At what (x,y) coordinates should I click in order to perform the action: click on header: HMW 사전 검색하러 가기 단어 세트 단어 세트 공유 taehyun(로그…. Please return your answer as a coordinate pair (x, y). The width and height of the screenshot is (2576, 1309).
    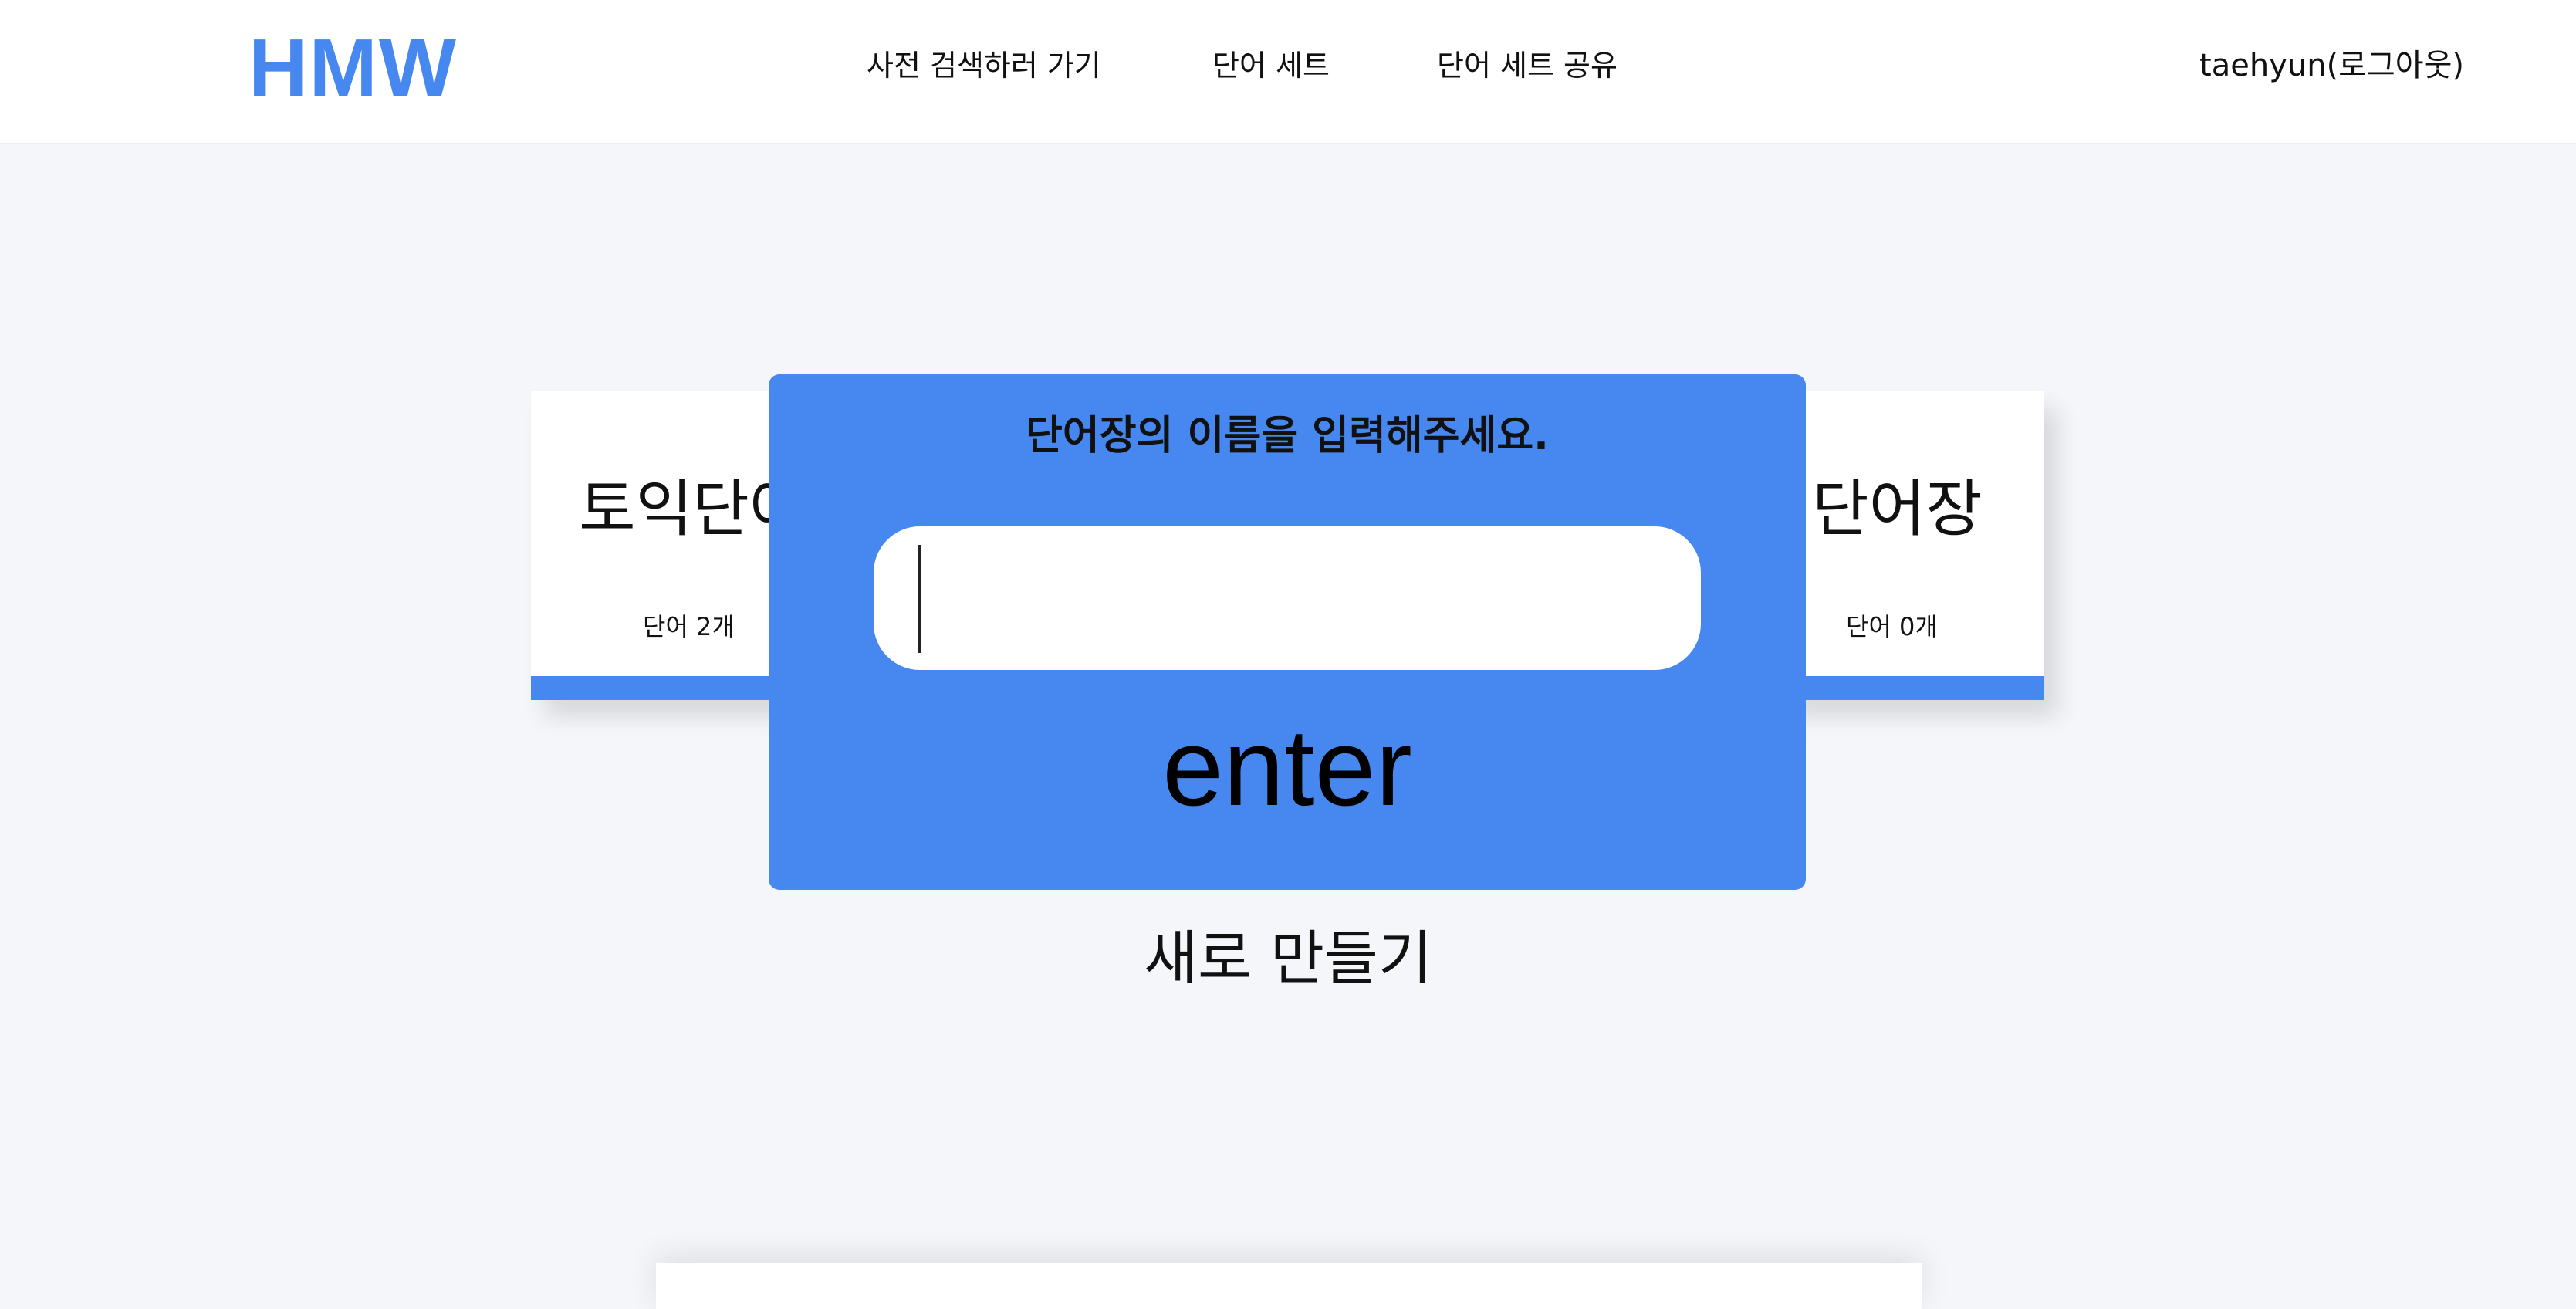
    Looking at the image, I should click on (1288, 72).